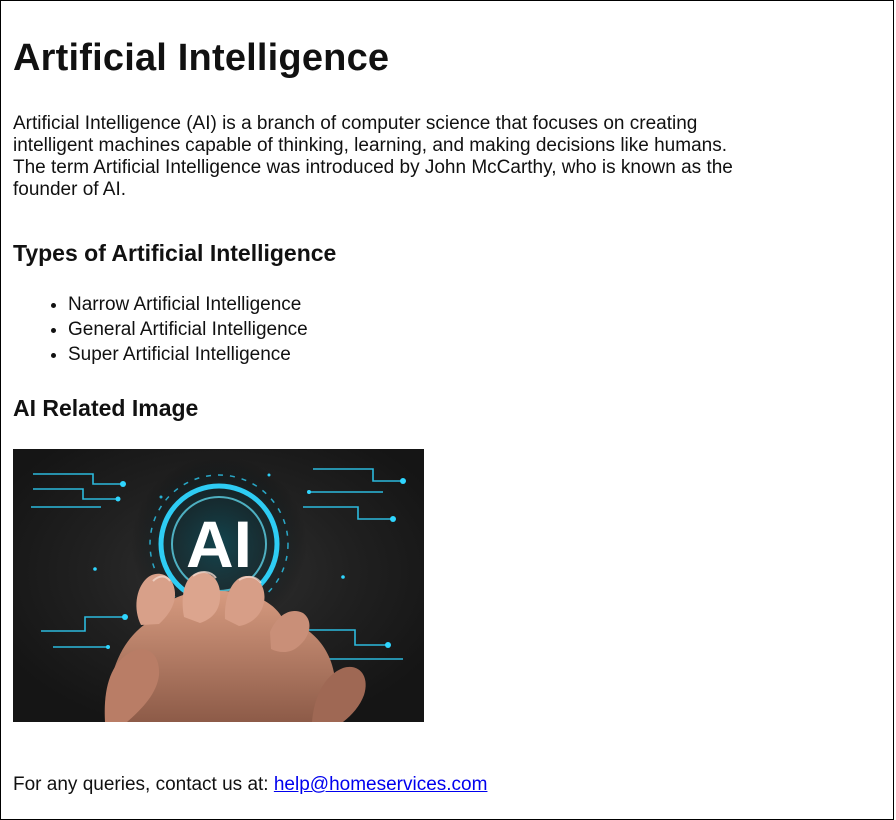 The image size is (896, 820). What do you see at coordinates (188, 354) in the screenshot?
I see `list-item: Super Artificial Intelligence` at bounding box center [188, 354].